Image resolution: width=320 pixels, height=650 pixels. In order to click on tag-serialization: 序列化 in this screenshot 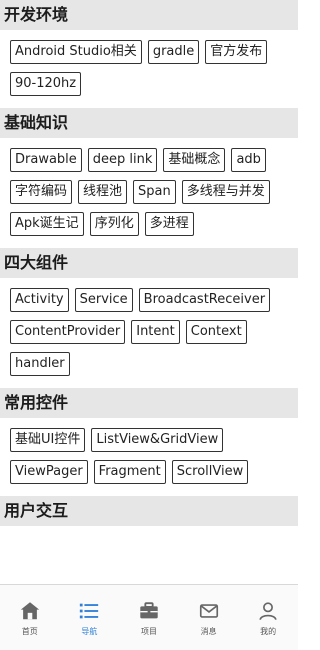, I will do `click(114, 224)`.